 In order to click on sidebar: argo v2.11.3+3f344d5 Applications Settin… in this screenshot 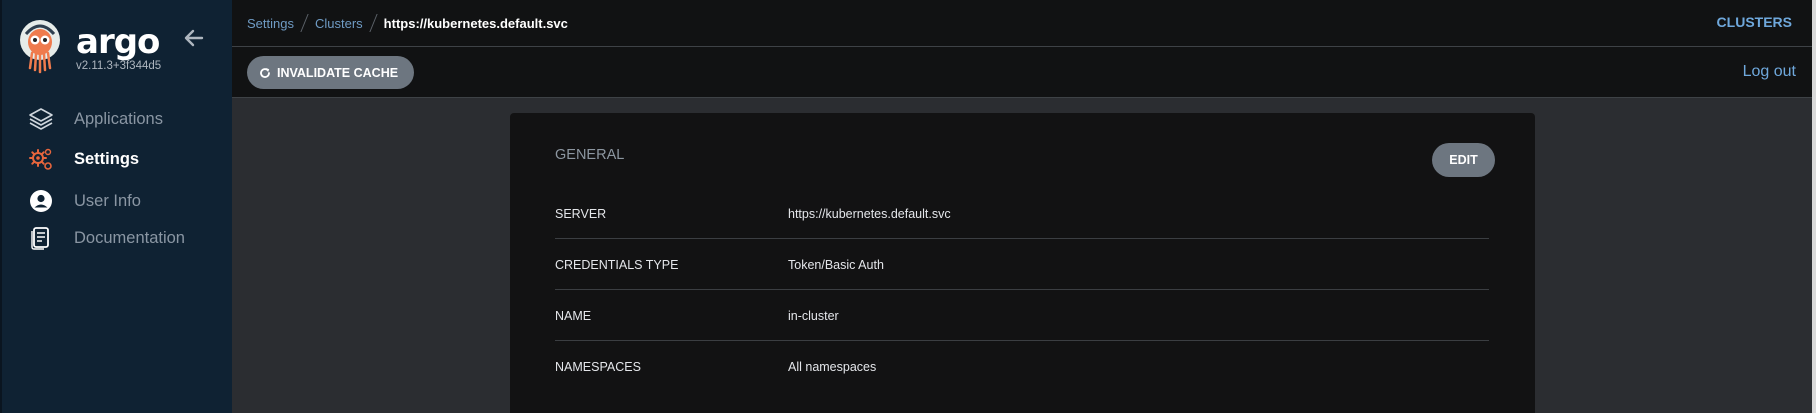, I will do `click(116, 206)`.